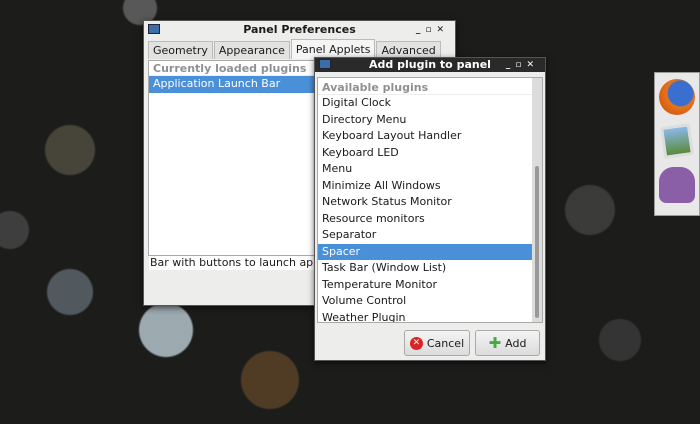  Describe the element at coordinates (677, 97) in the screenshot. I see `firefox-icon` at that location.